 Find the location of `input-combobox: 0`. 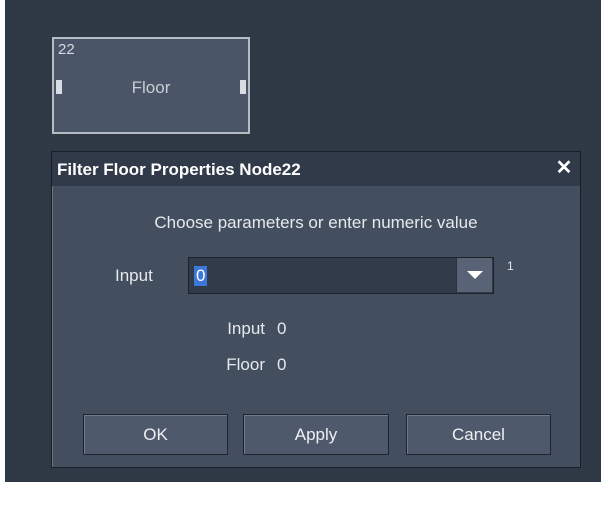

input-combobox: 0 is located at coordinates (341, 275).